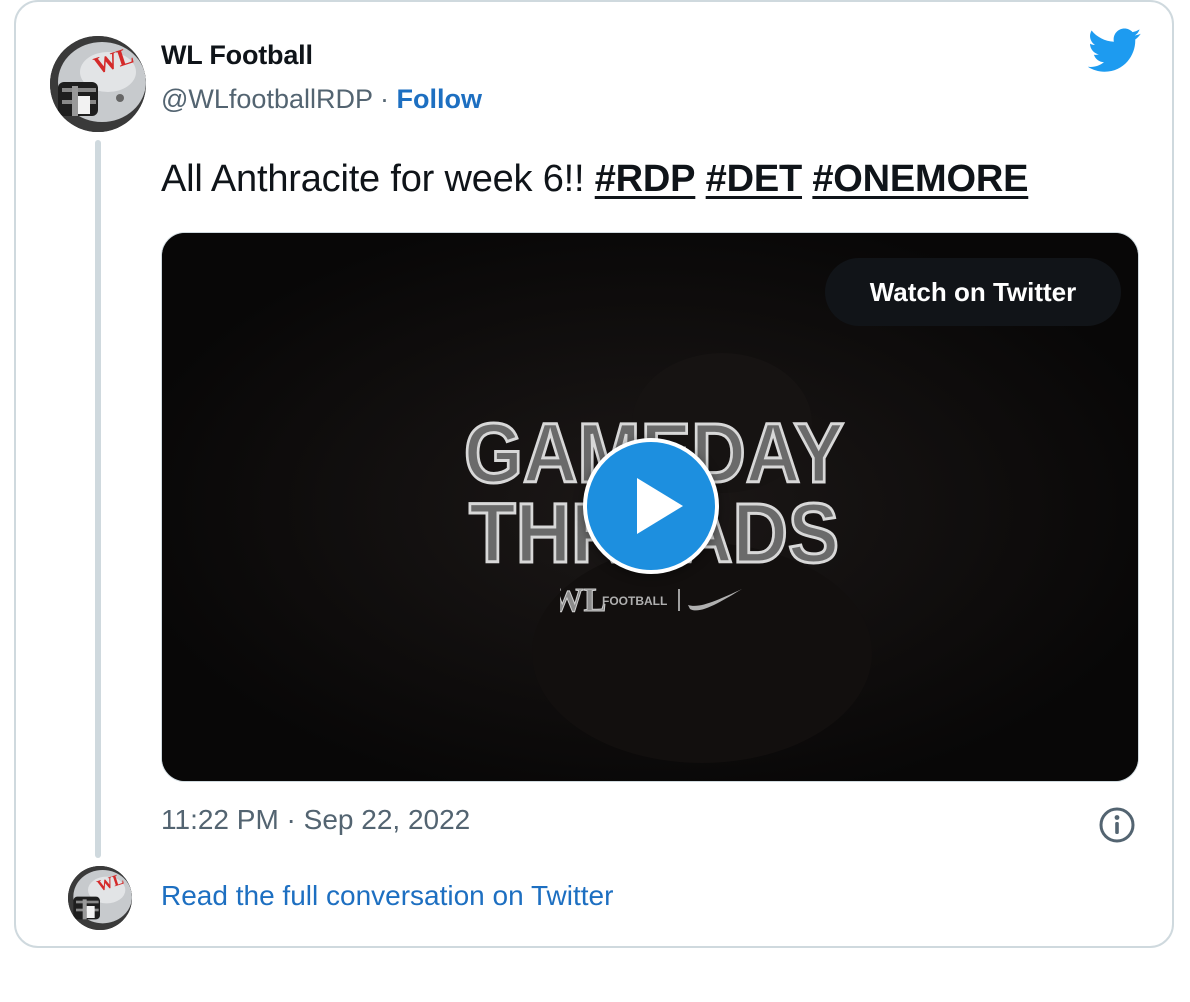 This screenshot has height=1002, width=1190. I want to click on hashtag-rdp: #RDP, so click(645, 179).